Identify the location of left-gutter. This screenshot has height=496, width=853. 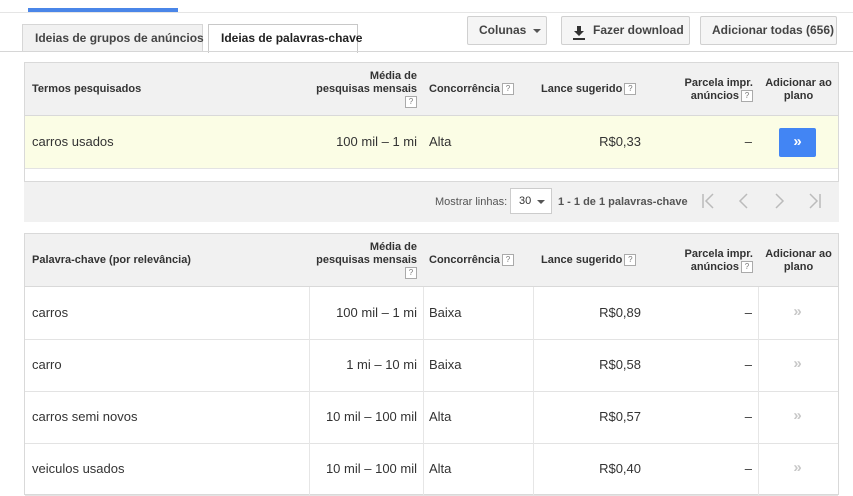
(12, 214).